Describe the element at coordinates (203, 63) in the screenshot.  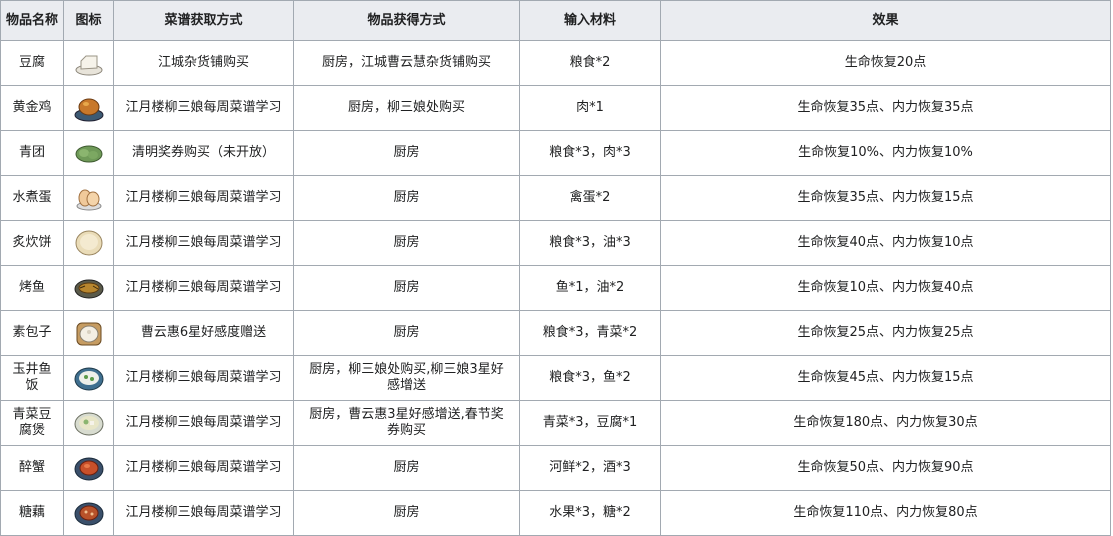
I see `recipe-source: 江城杂货铺购买` at that location.